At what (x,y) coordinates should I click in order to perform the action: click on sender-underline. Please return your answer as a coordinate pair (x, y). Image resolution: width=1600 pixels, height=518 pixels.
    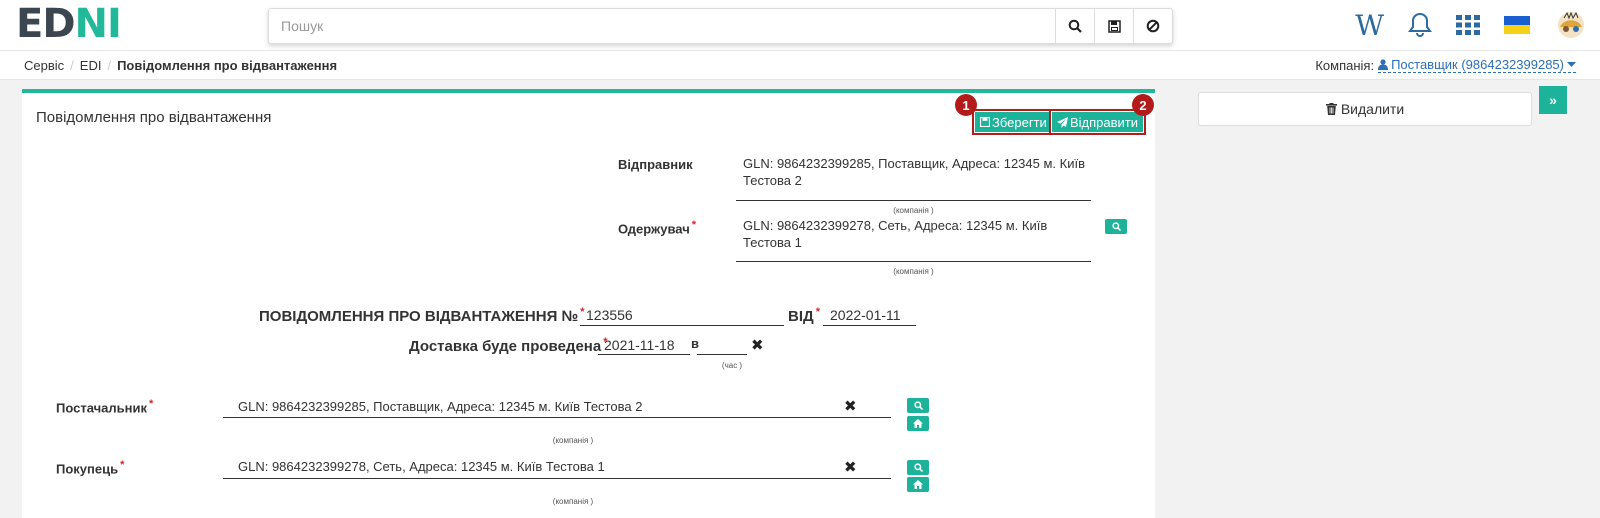
    Looking at the image, I should click on (913, 200).